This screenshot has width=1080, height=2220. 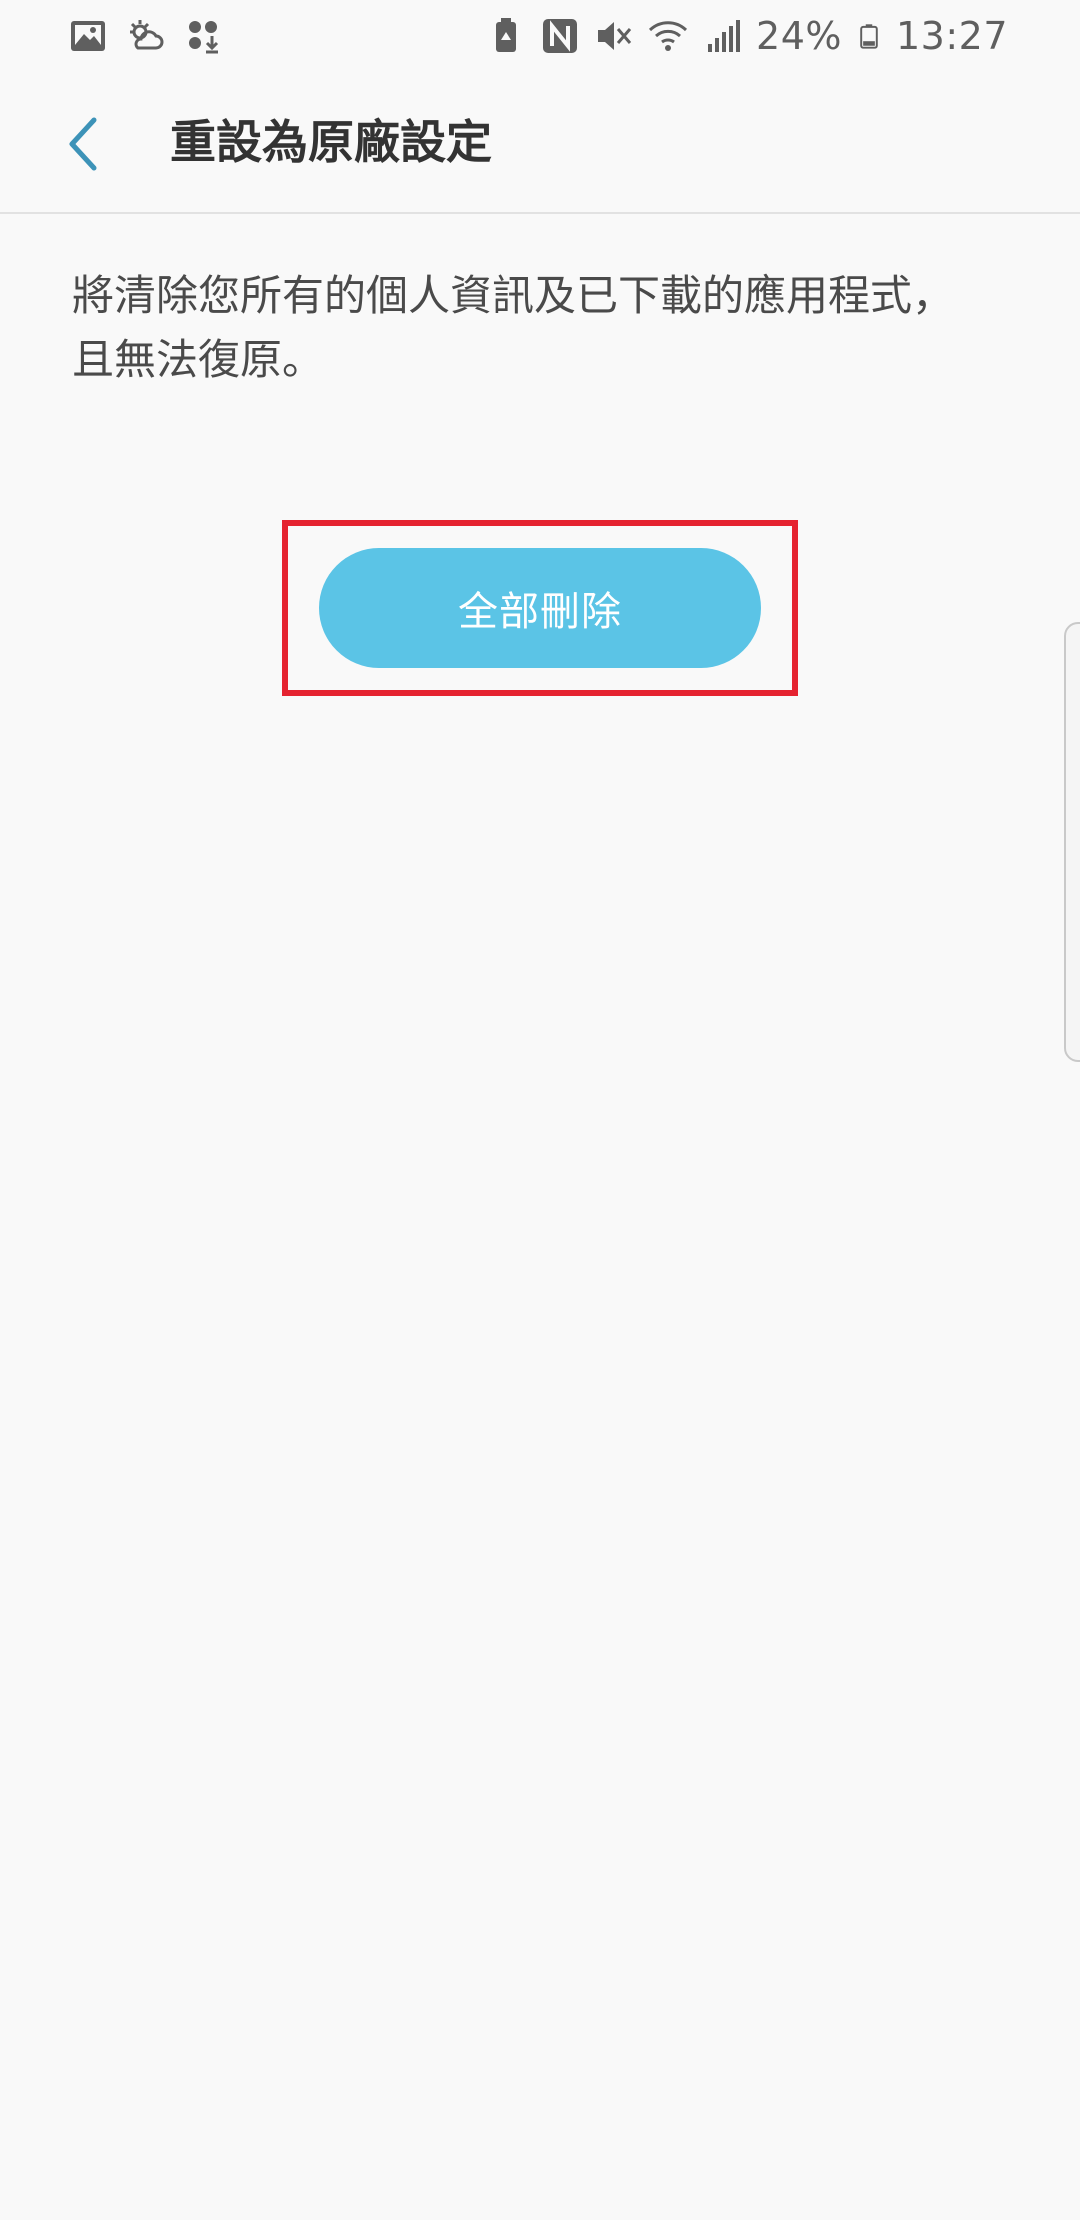 I want to click on mute-icon, so click(x=615, y=36).